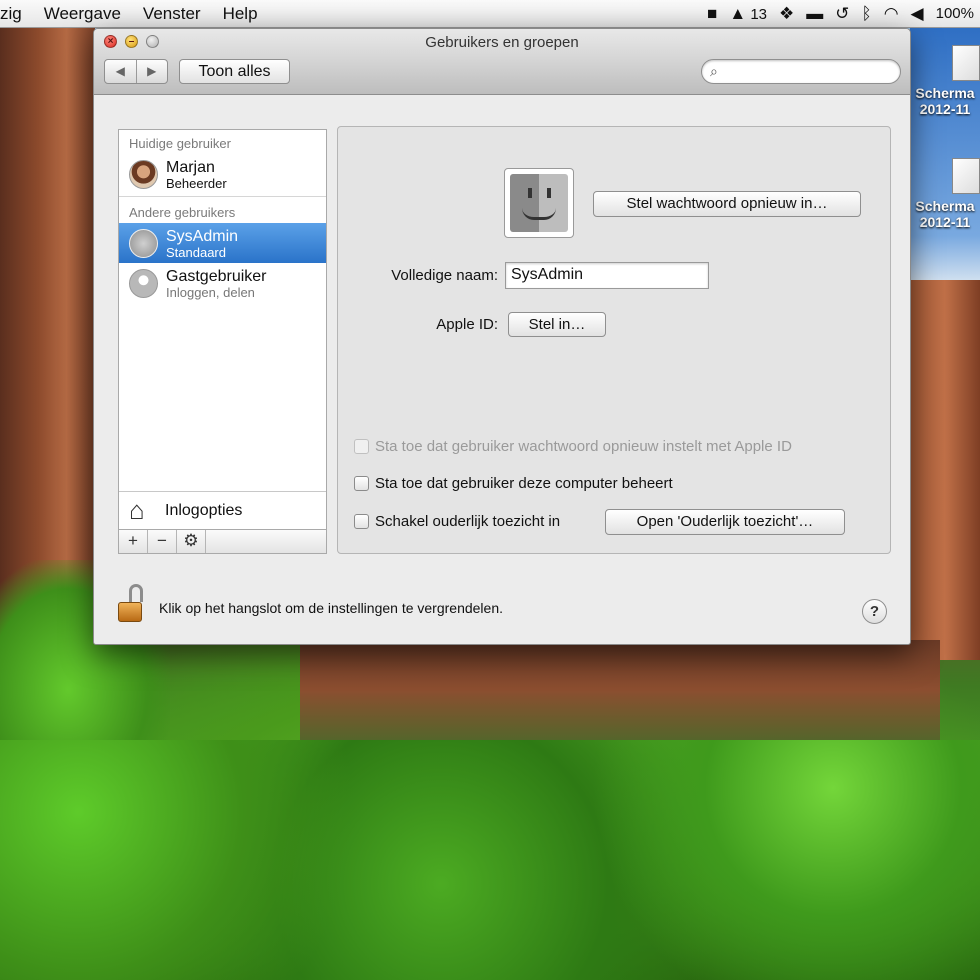 The height and width of the screenshot is (980, 980). What do you see at coordinates (539, 214) in the screenshot?
I see `finder-smile` at bounding box center [539, 214].